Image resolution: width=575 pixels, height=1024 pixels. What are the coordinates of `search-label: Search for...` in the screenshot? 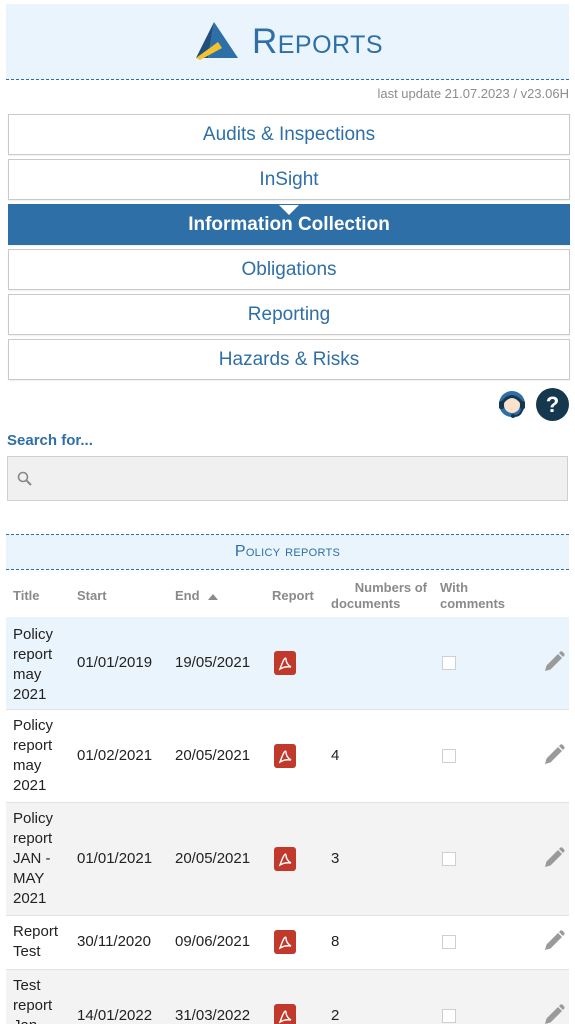 It's located at (50, 440).